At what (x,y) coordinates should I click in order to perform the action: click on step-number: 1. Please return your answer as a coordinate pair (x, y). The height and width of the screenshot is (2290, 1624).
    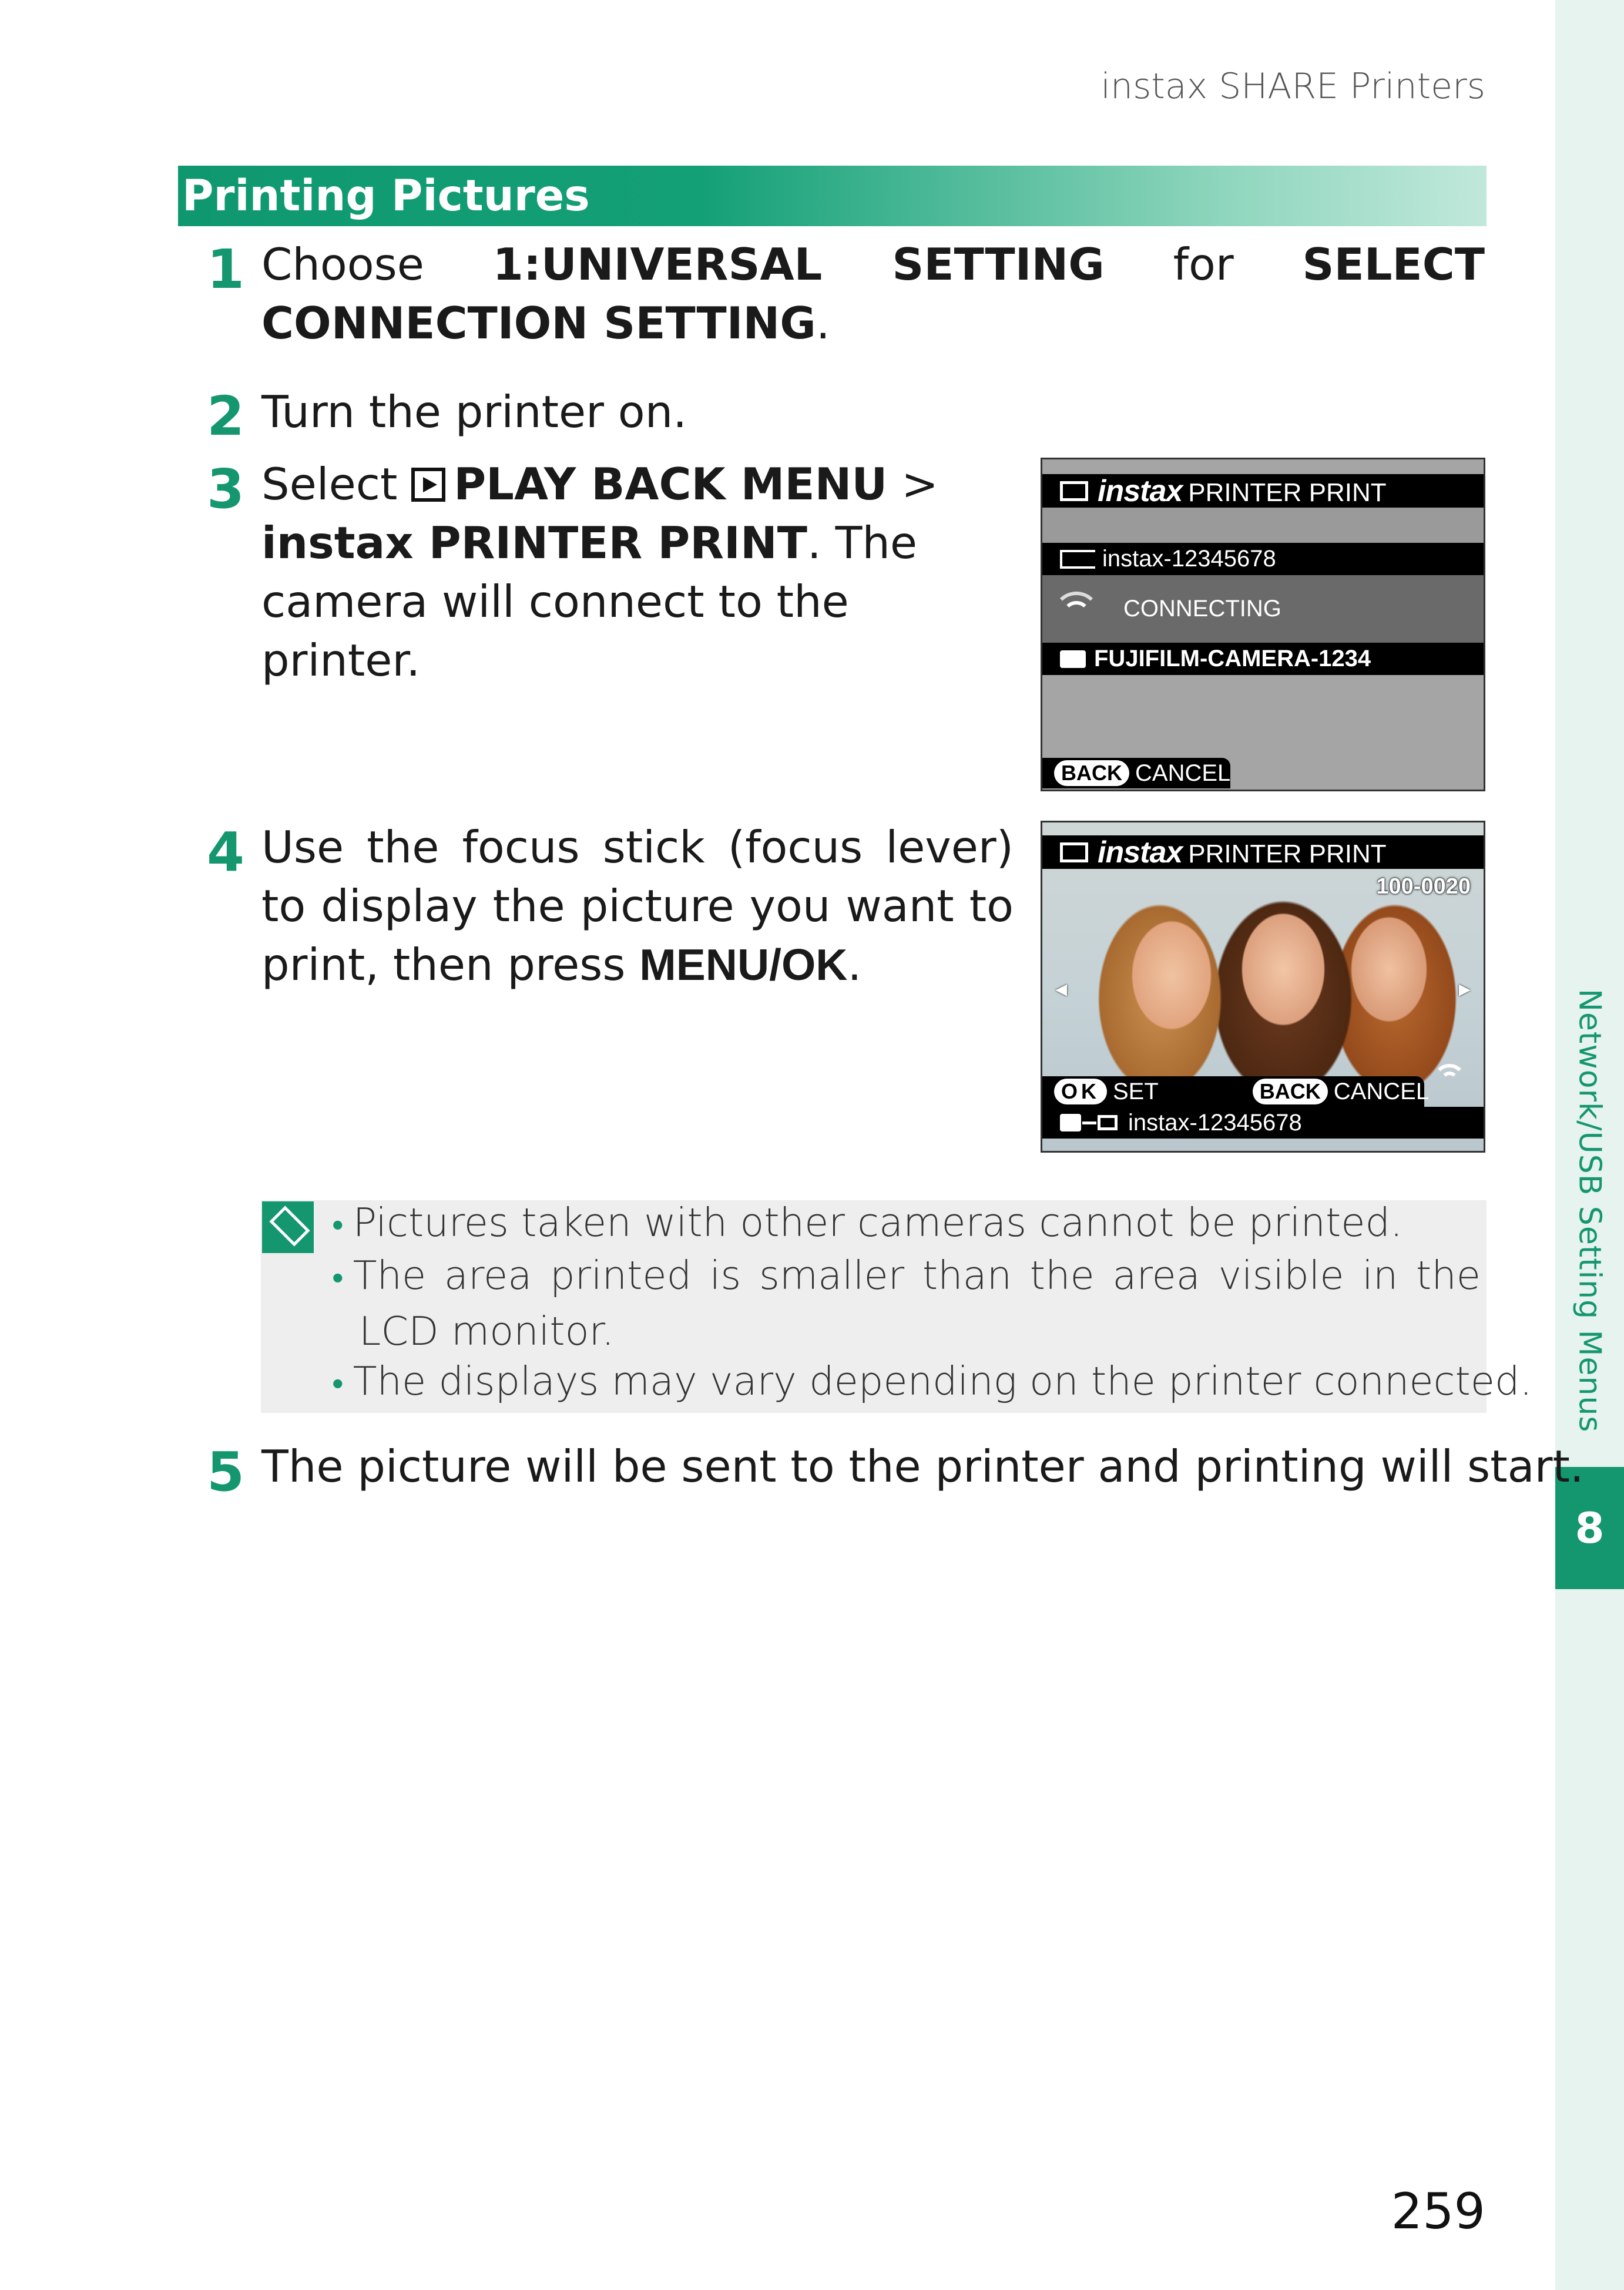
    Looking at the image, I should click on (226, 269).